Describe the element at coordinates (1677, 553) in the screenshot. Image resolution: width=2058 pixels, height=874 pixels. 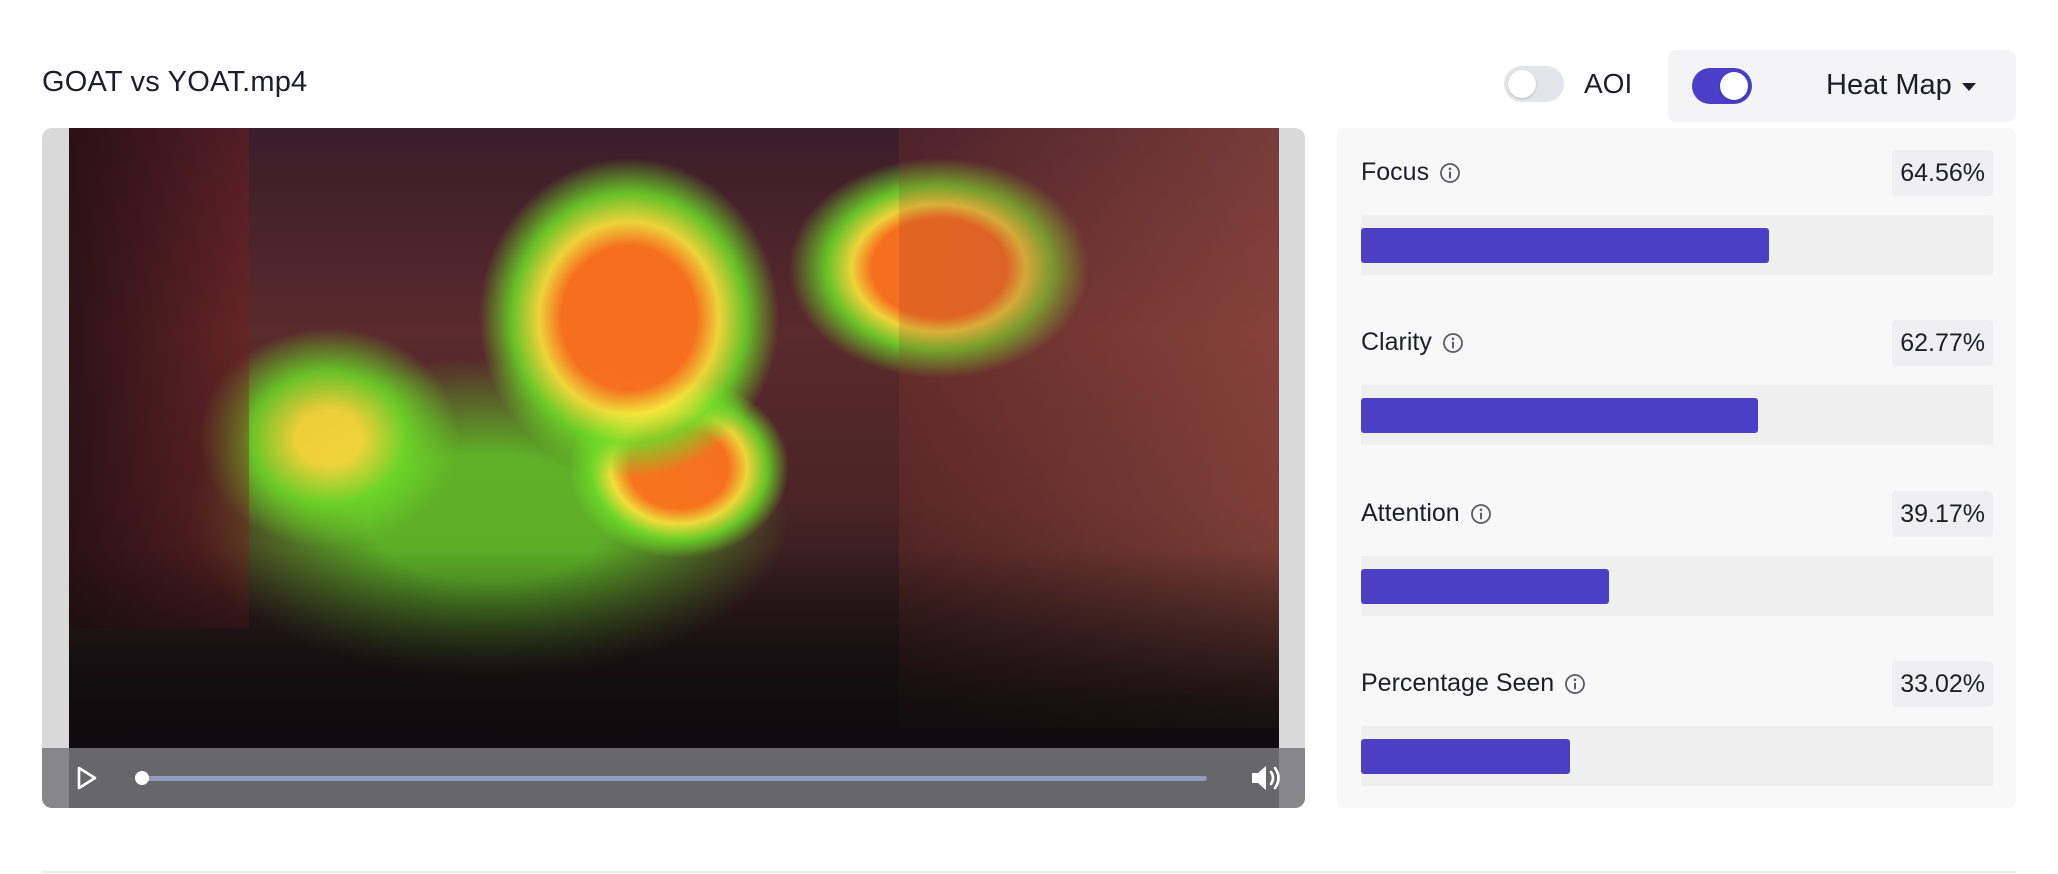
I see `metric-attention: Attention 39.17%` at that location.